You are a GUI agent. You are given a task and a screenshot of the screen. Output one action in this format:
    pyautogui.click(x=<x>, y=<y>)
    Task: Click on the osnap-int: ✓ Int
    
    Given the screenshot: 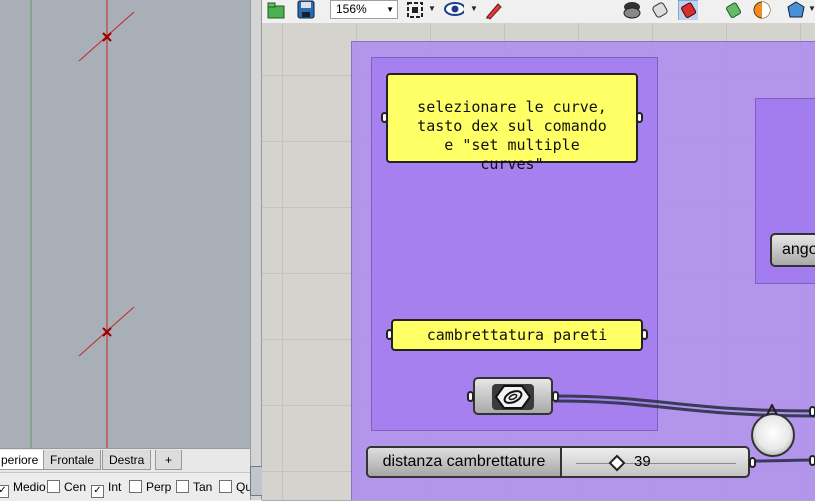 What is the action you would take?
    pyautogui.click(x=106, y=488)
    